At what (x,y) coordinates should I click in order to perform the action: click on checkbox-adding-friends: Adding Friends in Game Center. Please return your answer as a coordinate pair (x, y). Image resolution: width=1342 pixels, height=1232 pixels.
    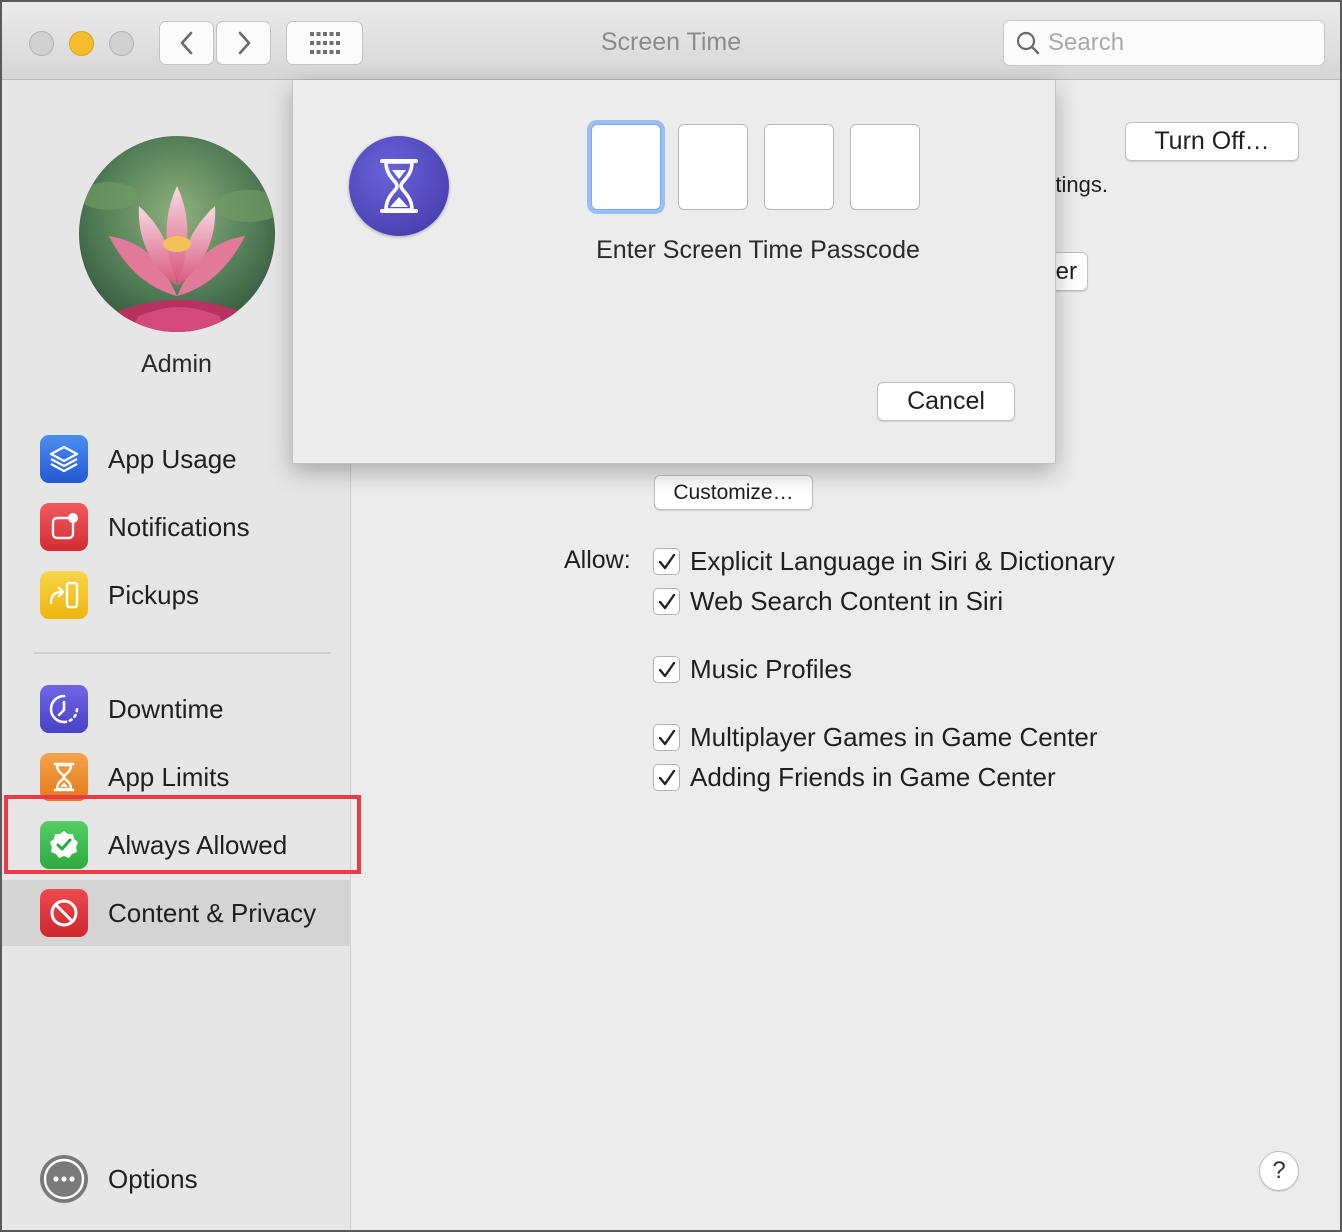
    Looking at the image, I should click on (854, 777).